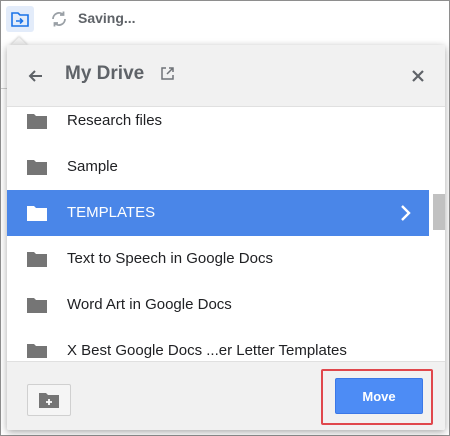 This screenshot has width=450, height=436. What do you see at coordinates (111, 212) in the screenshot?
I see `folder-label: TEMPLATES` at bounding box center [111, 212].